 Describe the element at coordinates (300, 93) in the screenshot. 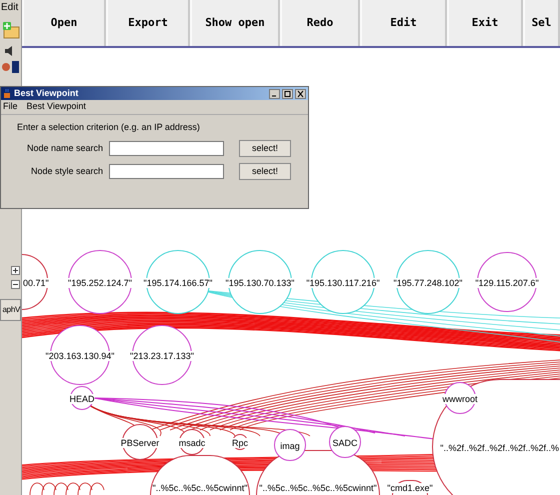

I see `close-icon` at that location.